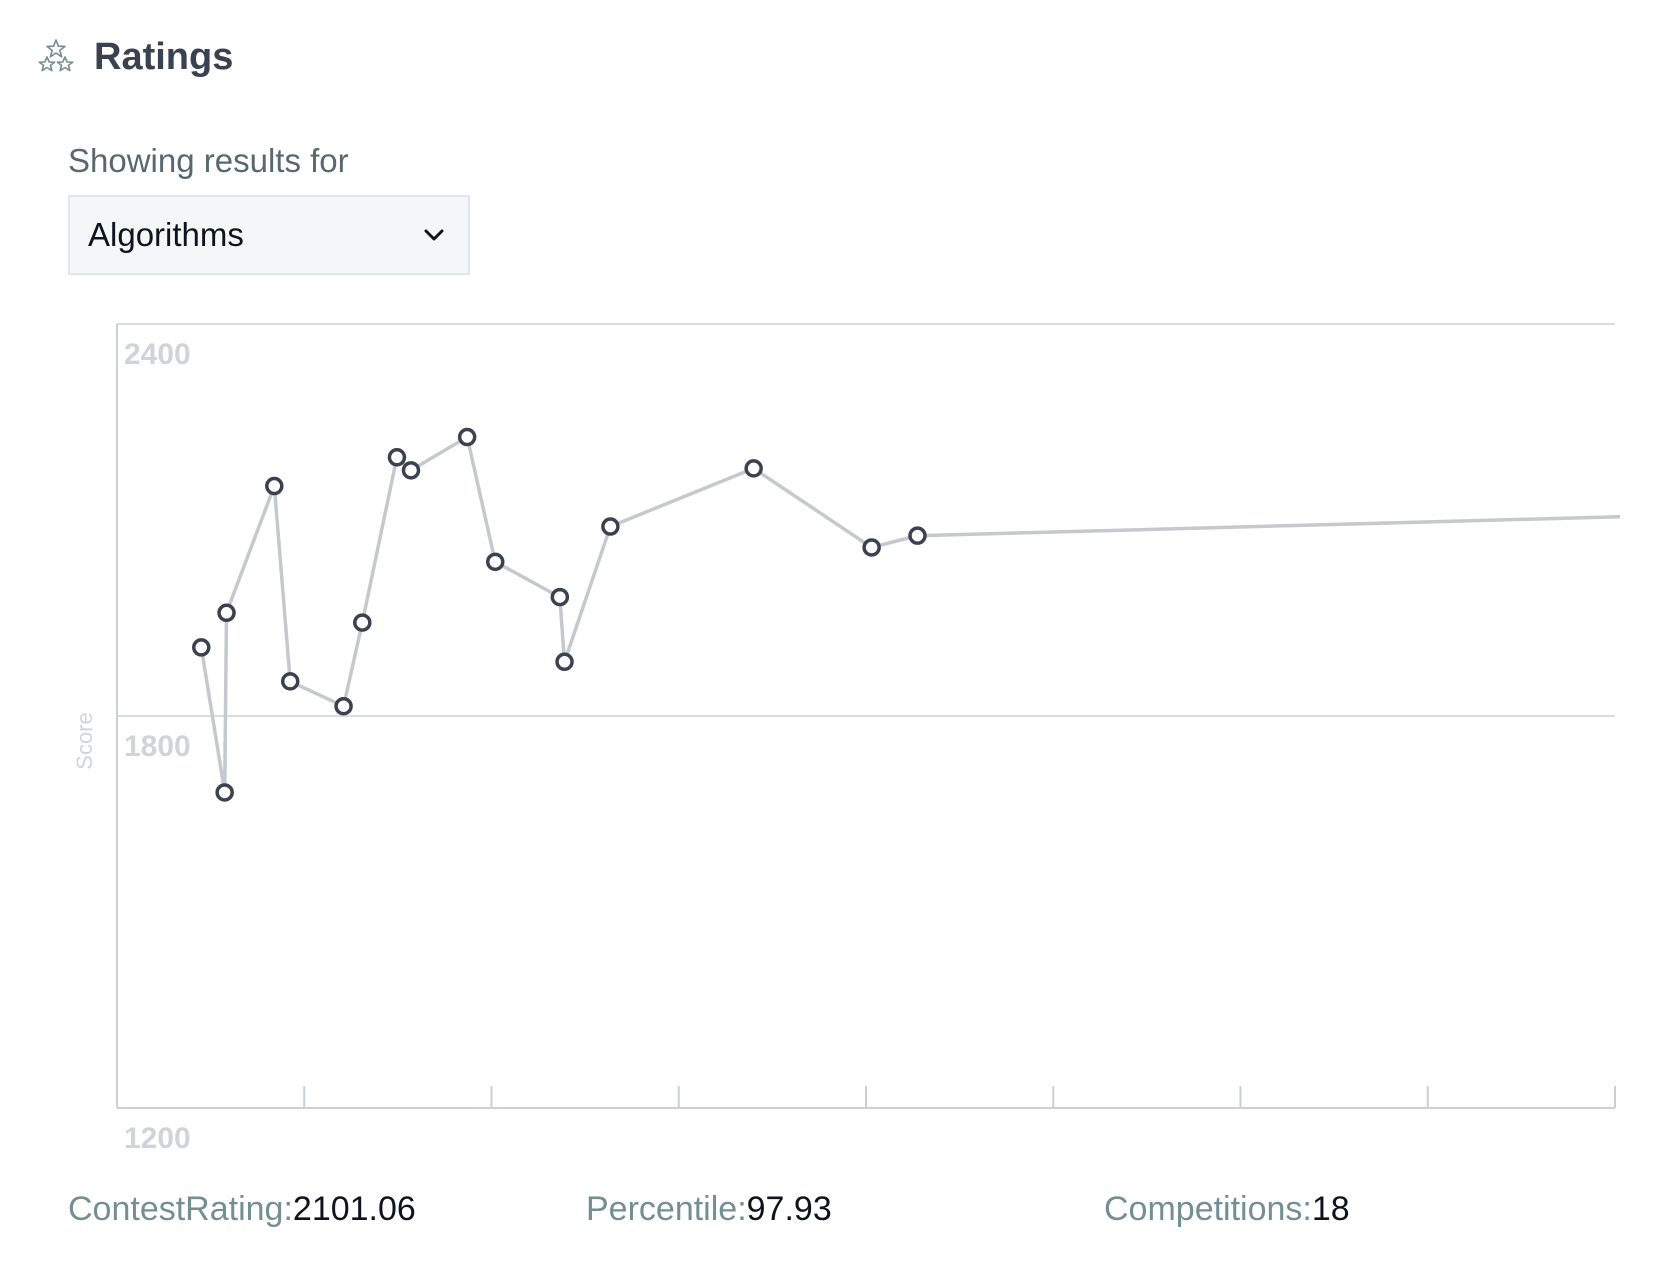  I want to click on stat-label: ContestRating:, so click(180, 1209).